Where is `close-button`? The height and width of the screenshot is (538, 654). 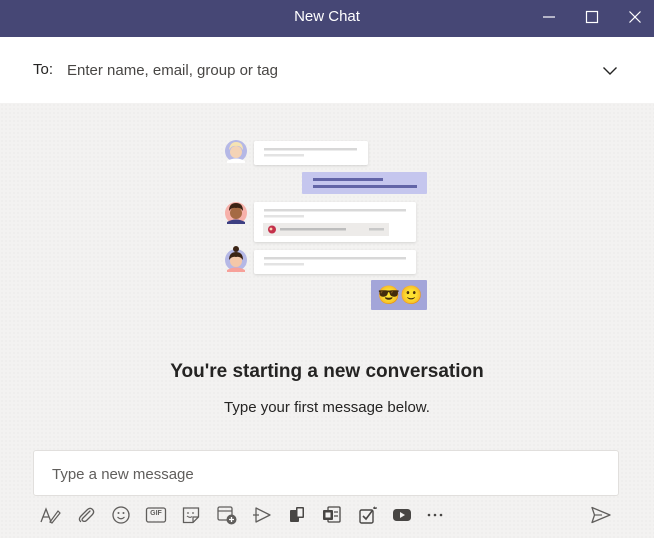
close-button is located at coordinates (635, 17).